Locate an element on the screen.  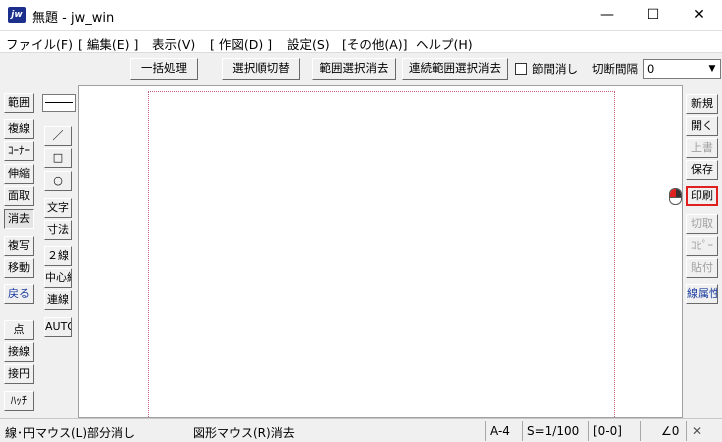
tool-tangent-line: 接線 is located at coordinates (19, 352).